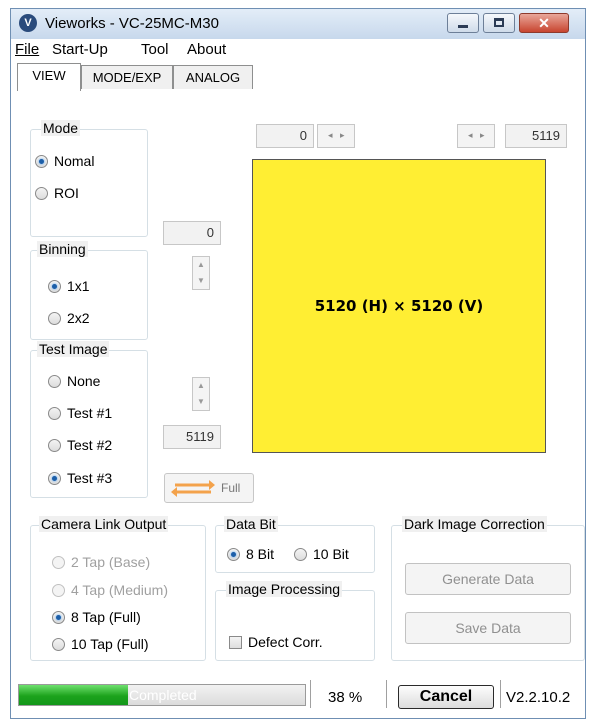 This screenshot has width=598, height=719. Describe the element at coordinates (90, 413) in the screenshot. I see `radio-label: Test #1` at that location.